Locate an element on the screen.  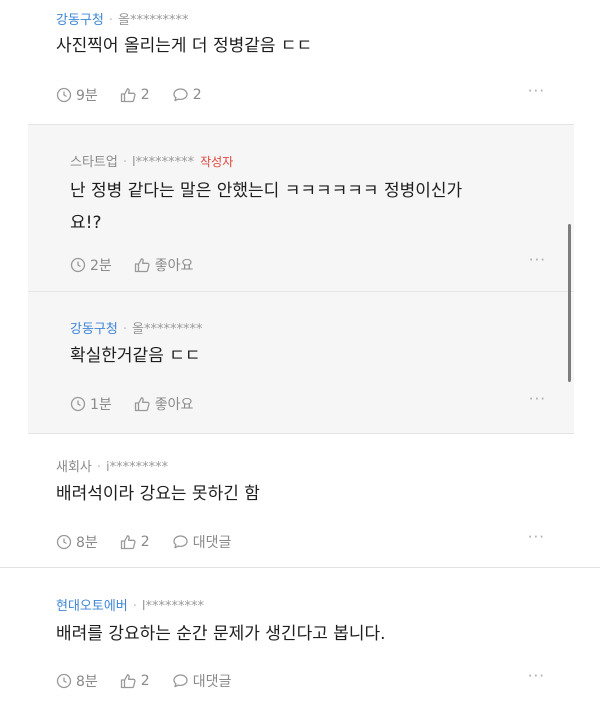
reply-actions: 2분 좋아요 is located at coordinates (142, 265).